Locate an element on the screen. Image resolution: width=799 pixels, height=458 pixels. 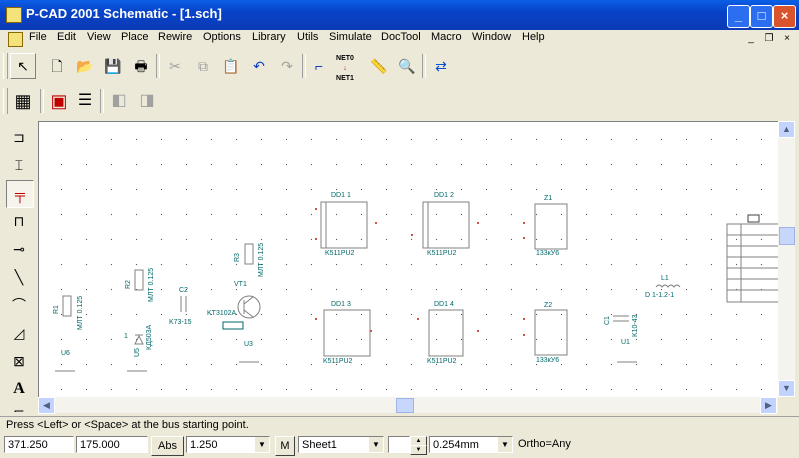
component-connector is located at coordinates (752, 258).